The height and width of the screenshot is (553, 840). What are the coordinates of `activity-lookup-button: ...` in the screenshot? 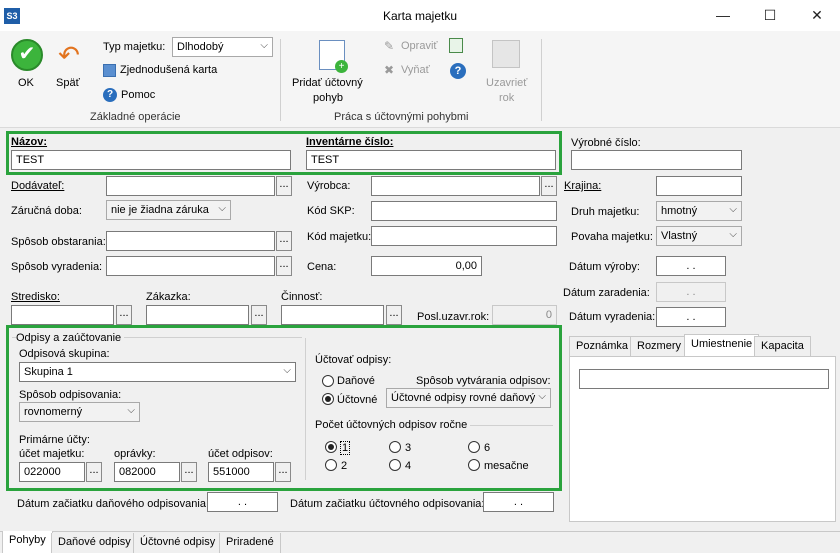 It's located at (394, 315).